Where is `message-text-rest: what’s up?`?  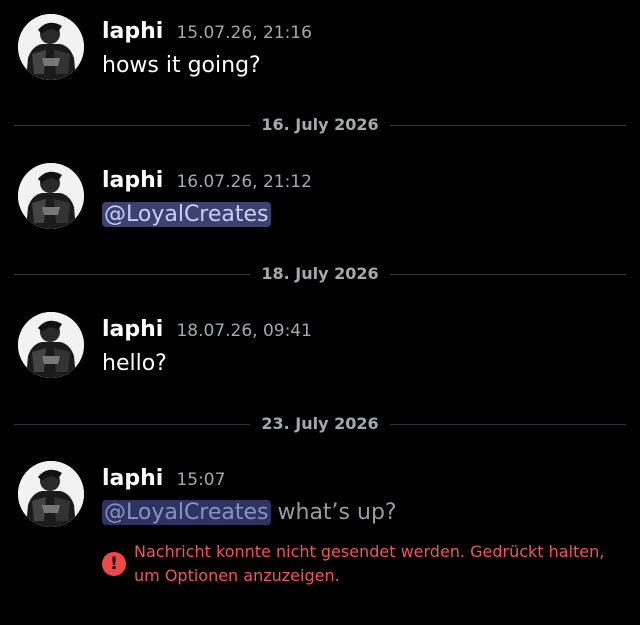
message-text-rest: what’s up? is located at coordinates (333, 512).